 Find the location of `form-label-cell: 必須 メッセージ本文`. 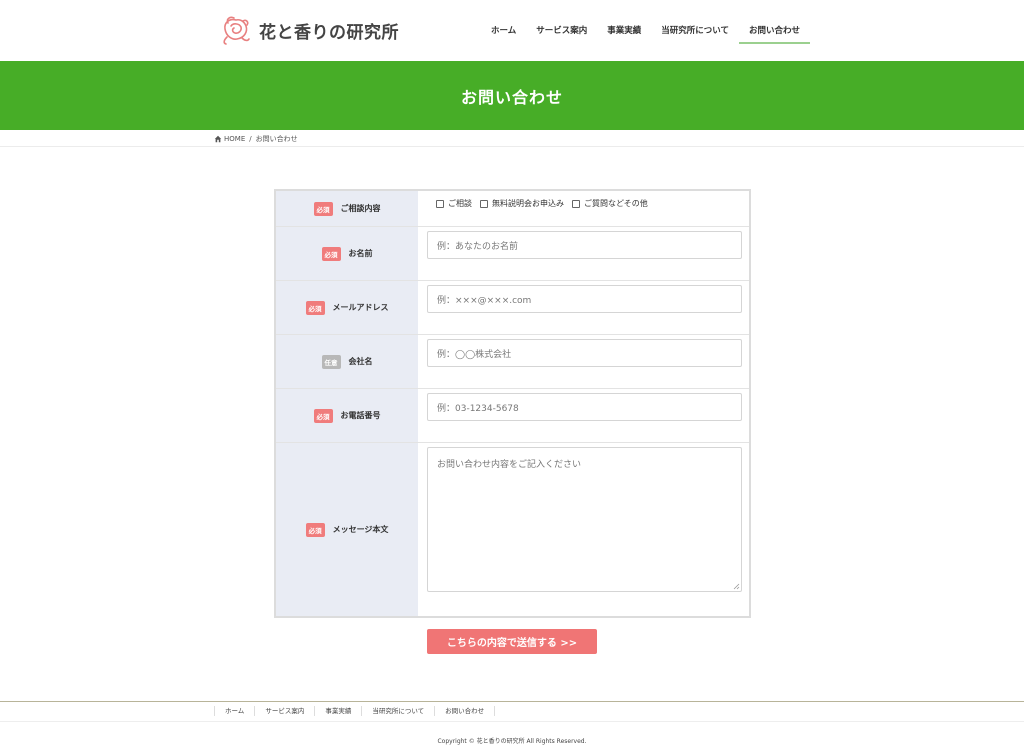

form-label-cell: 必須 メッセージ本文 is located at coordinates (347, 529).